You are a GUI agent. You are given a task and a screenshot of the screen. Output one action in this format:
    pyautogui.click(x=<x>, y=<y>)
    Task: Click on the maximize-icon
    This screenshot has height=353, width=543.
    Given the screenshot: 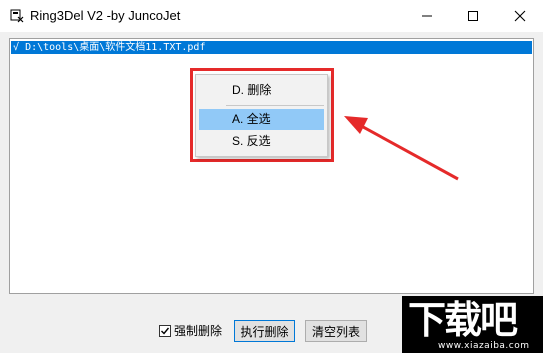 What is the action you would take?
    pyautogui.click(x=473, y=16)
    